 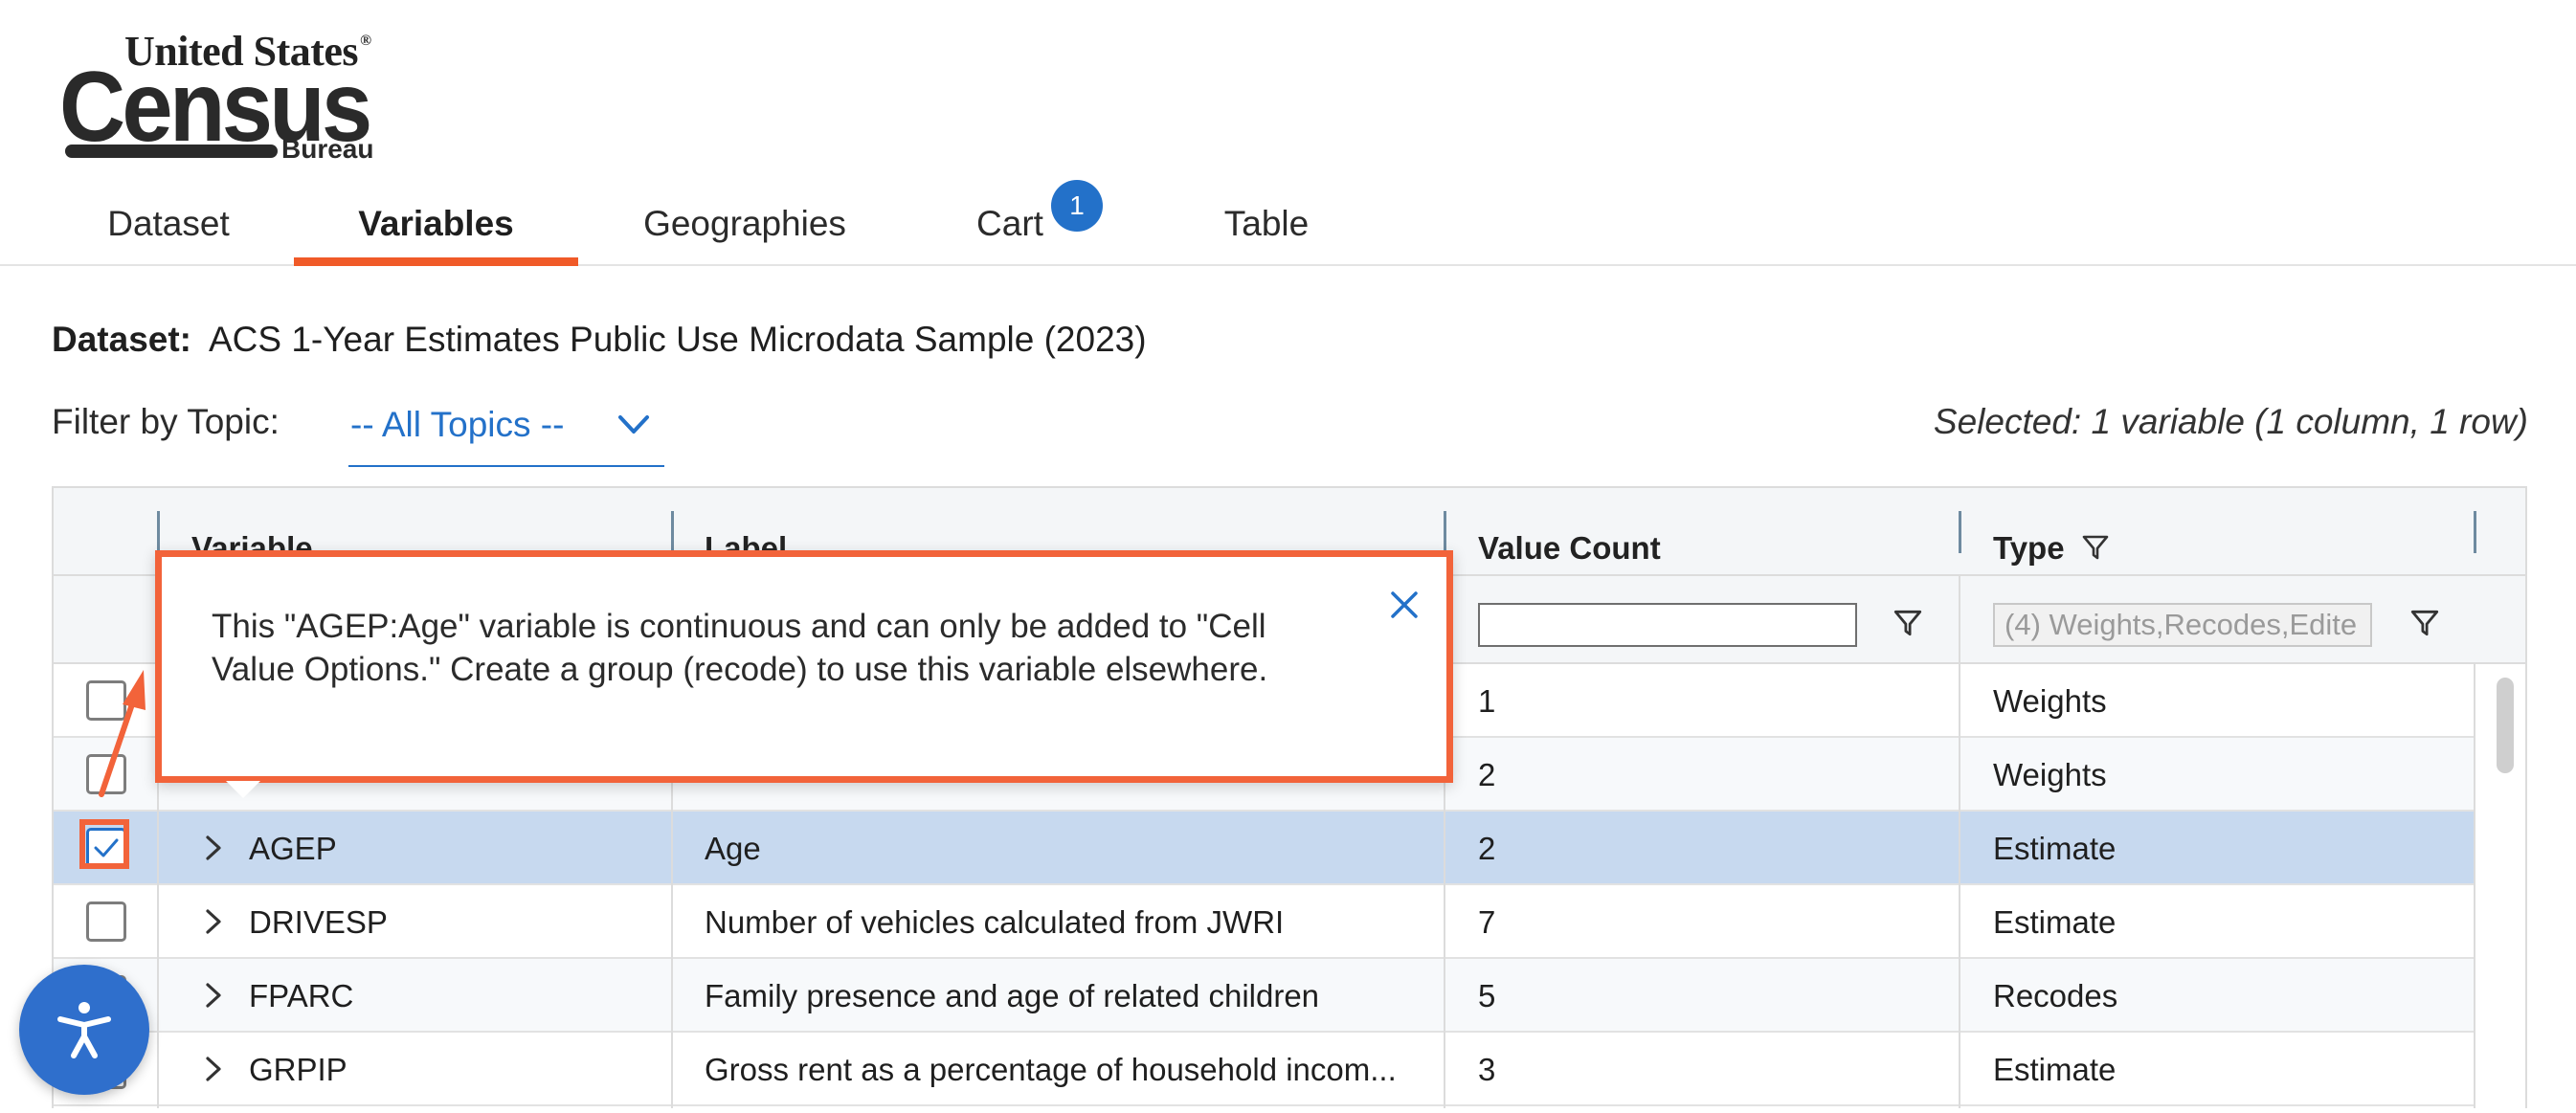 What do you see at coordinates (1487, 700) in the screenshot?
I see `value-count-cell: 1` at bounding box center [1487, 700].